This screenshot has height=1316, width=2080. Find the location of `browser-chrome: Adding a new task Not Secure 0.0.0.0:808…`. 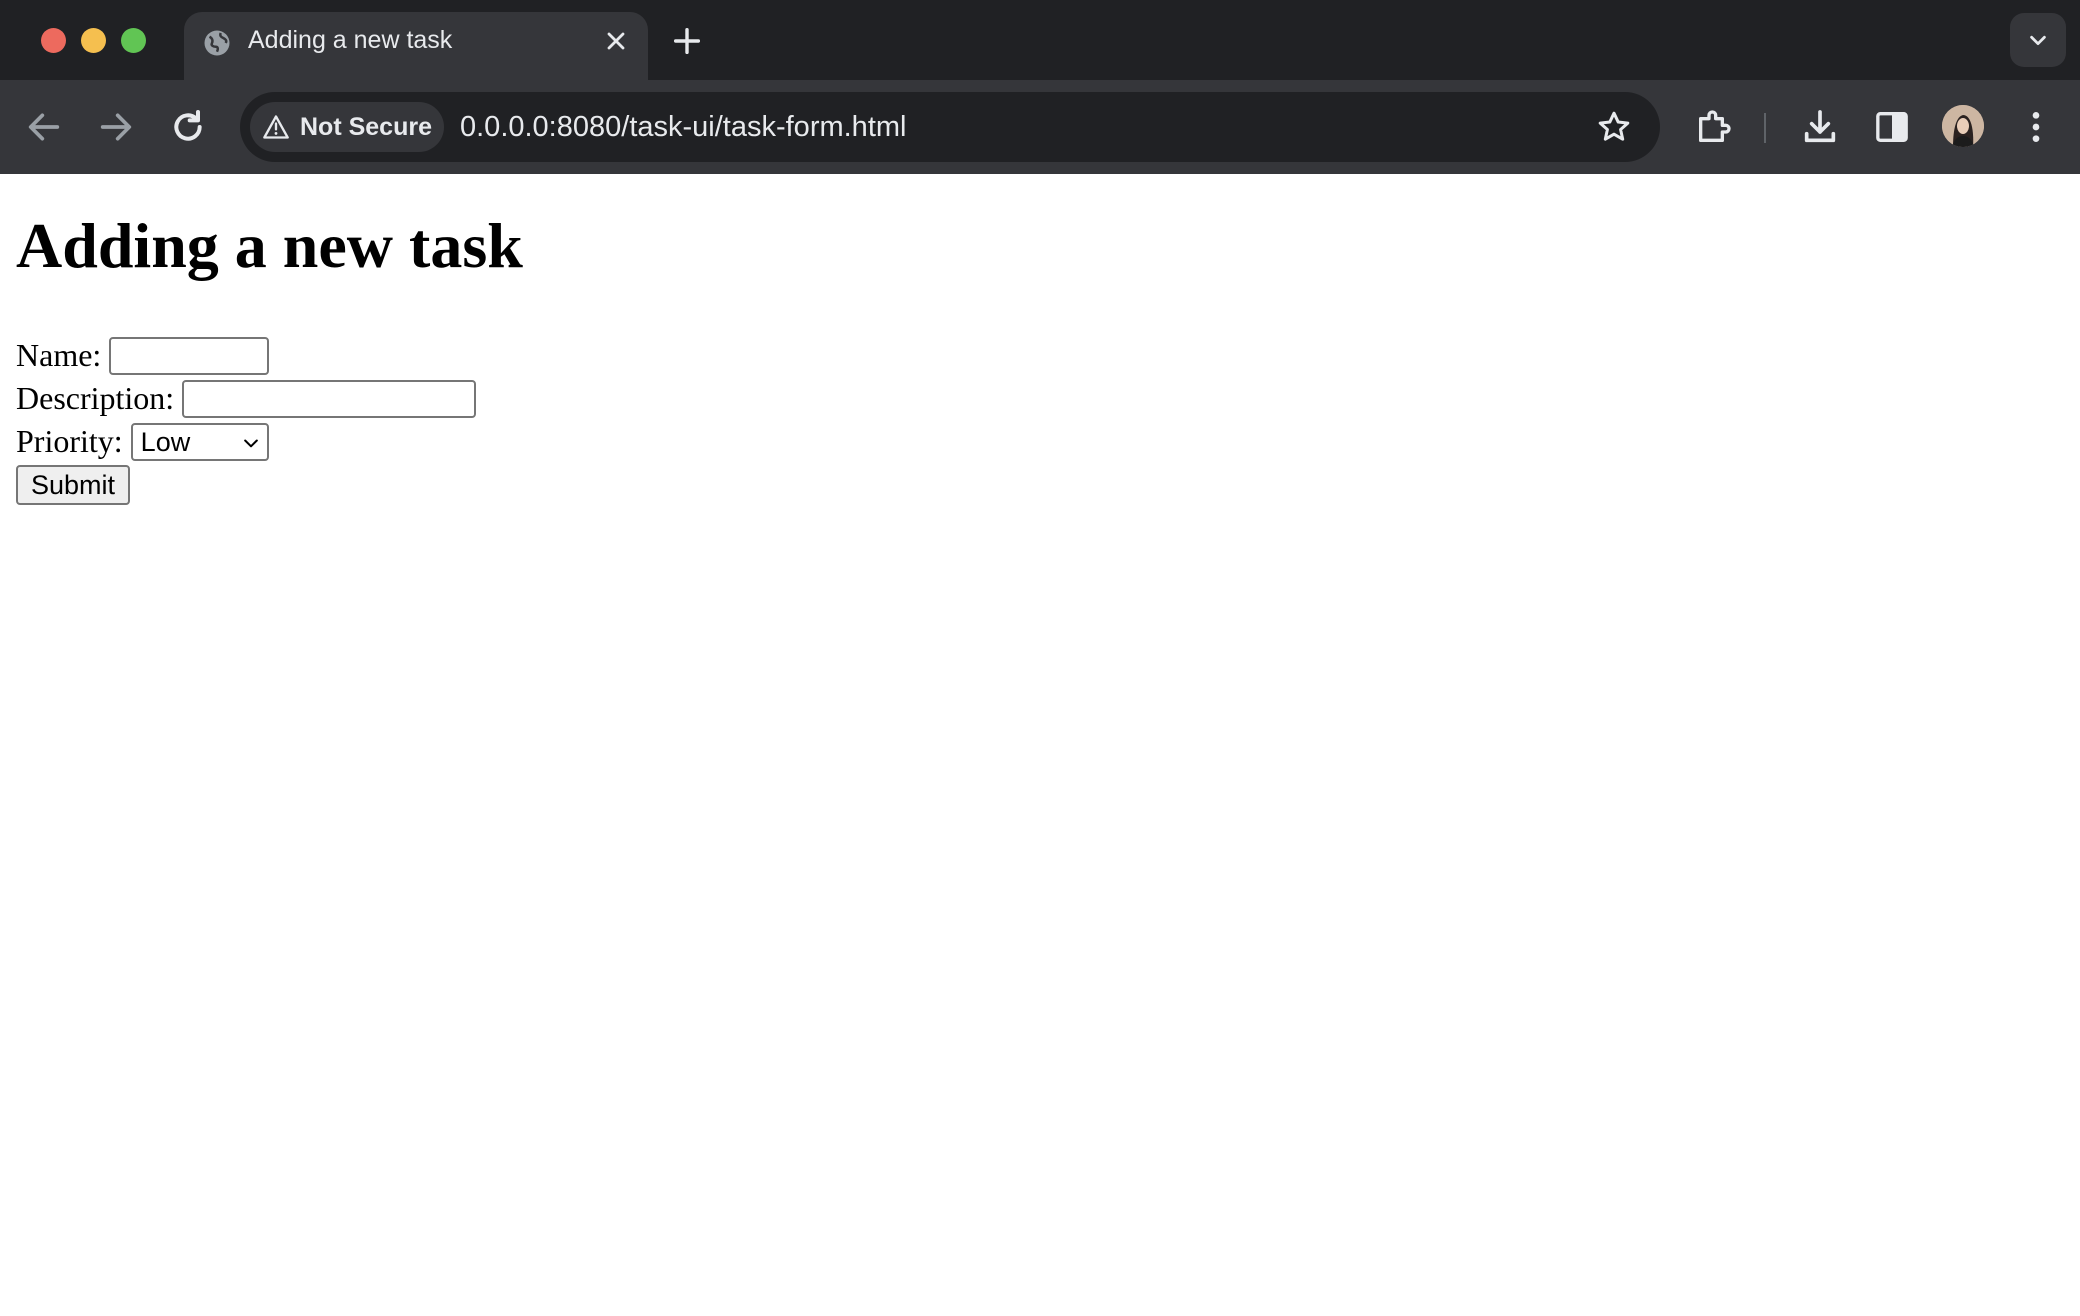

browser-chrome: Adding a new task Not Secure 0.0.0.0:808… is located at coordinates (1040, 87).